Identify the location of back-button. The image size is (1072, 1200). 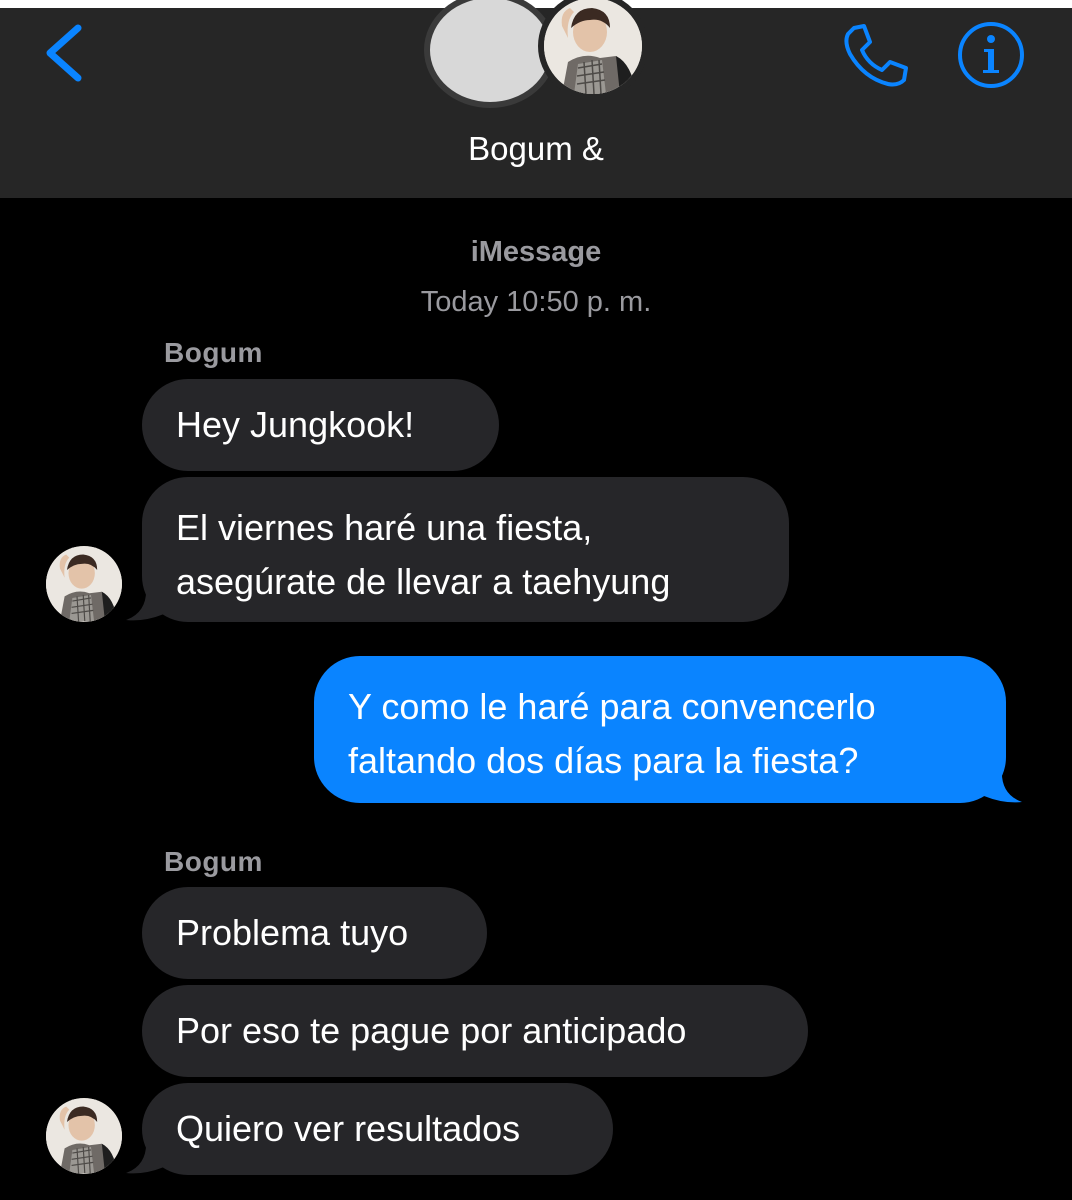
(65, 53).